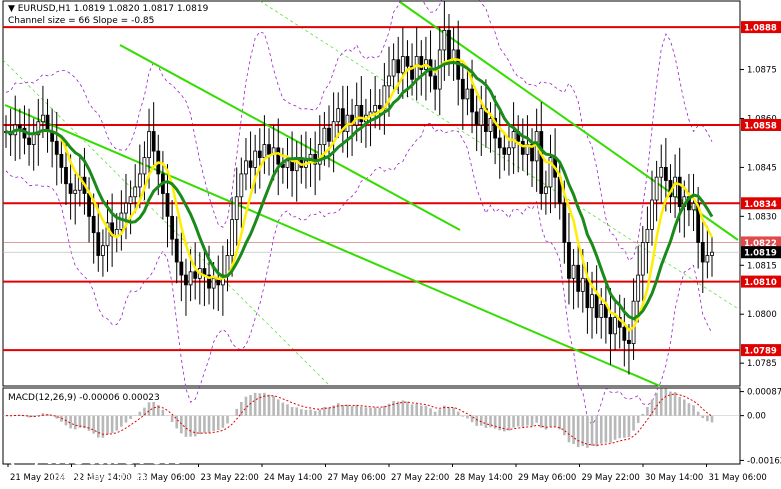 The image size is (781, 489). Describe the element at coordinates (81, 21) in the screenshot. I see `channel-info: Channel size = 66 Slope = -0.85` at that location.